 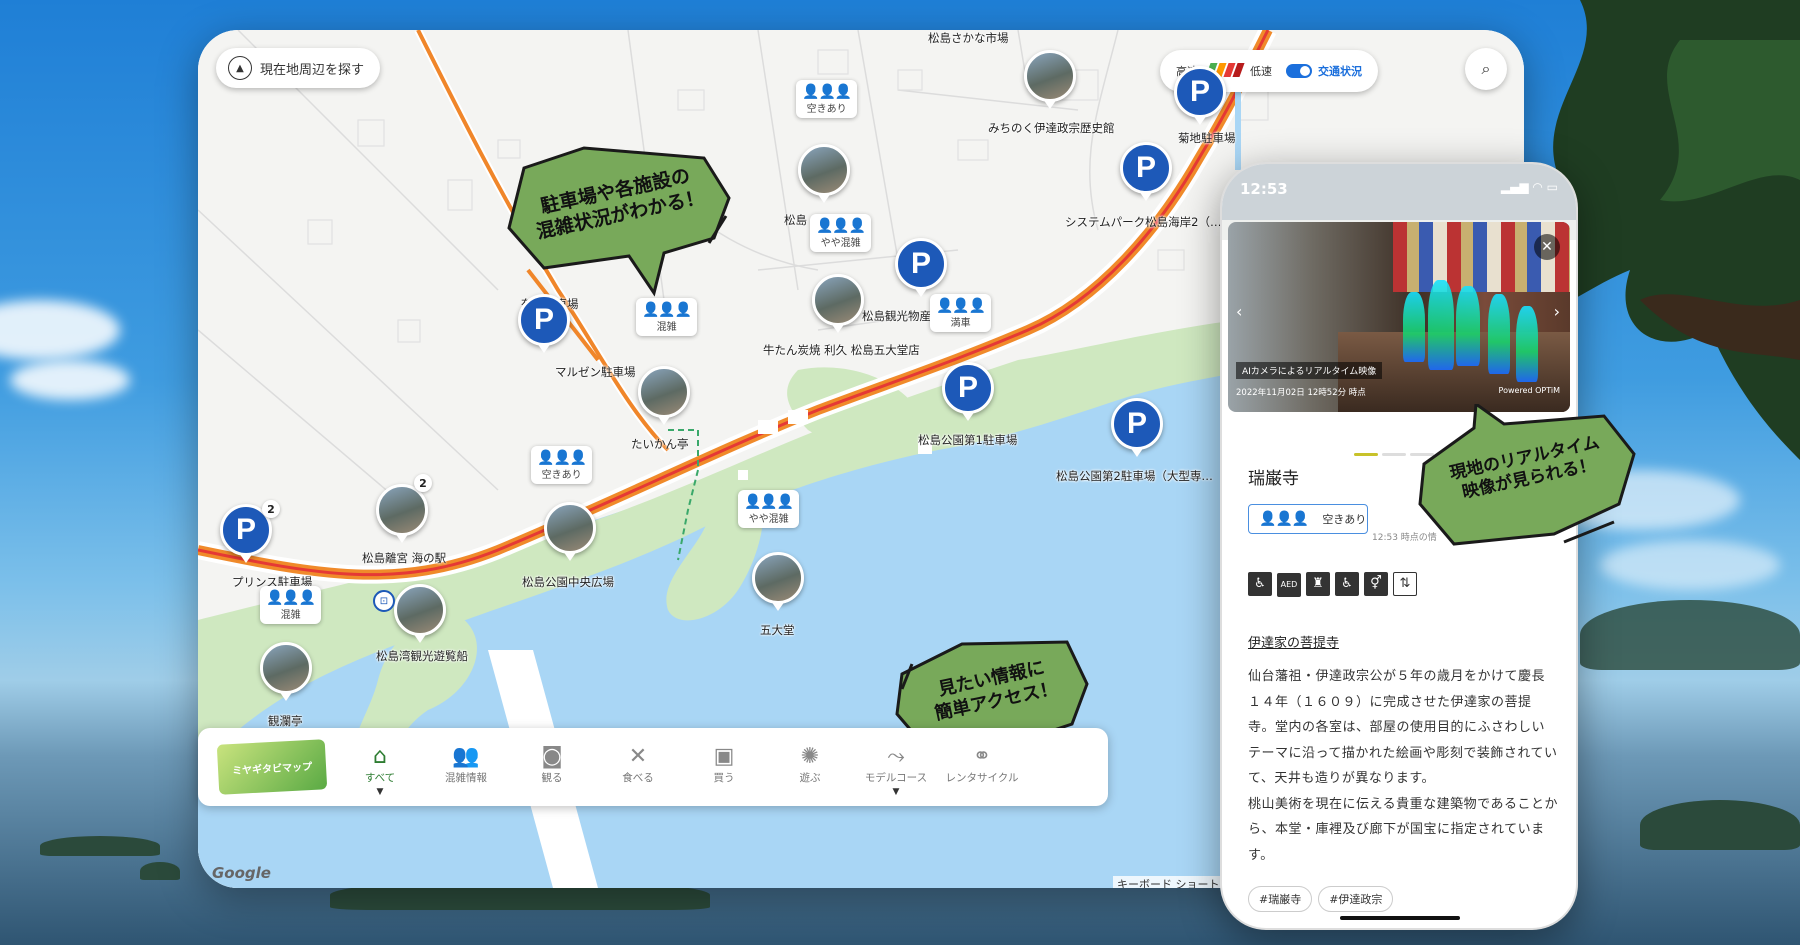 I want to click on place-label: 松島, so click(x=795, y=220).